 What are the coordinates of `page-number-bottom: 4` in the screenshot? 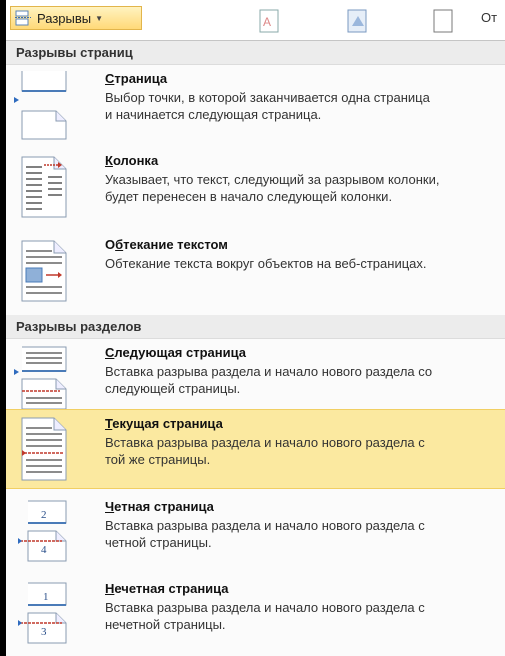 It's located at (44, 550).